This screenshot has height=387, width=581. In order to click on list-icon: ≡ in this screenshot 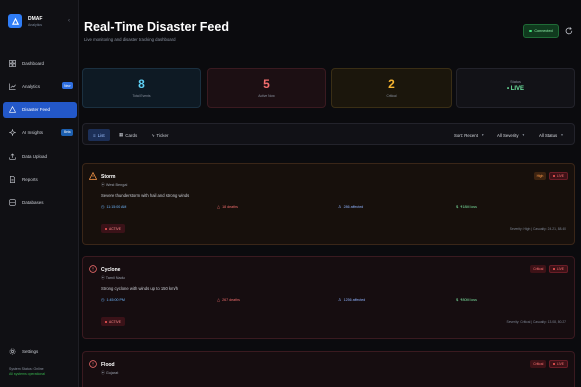, I will do `click(94, 135)`.